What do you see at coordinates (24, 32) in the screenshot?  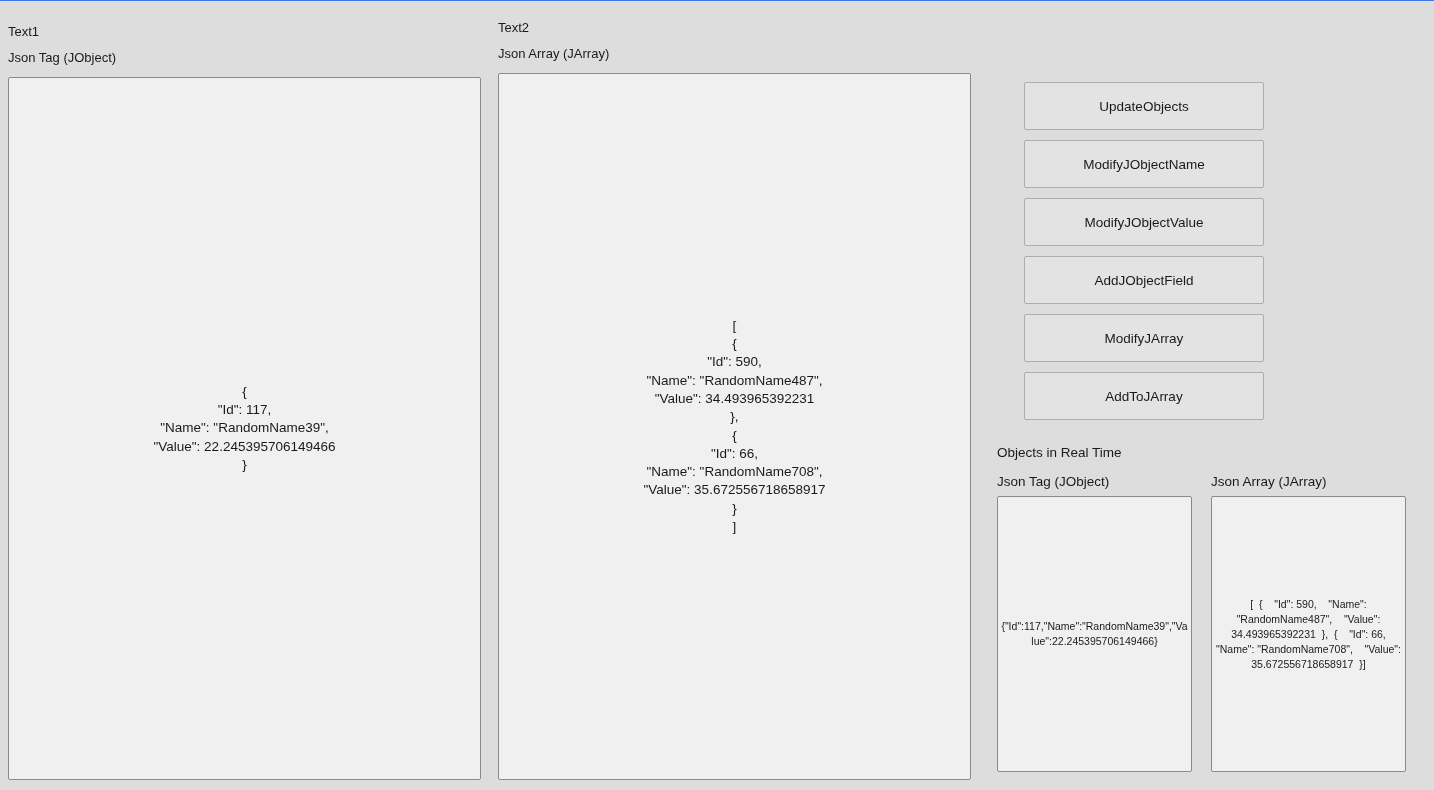 I see `caption-text: Text1` at bounding box center [24, 32].